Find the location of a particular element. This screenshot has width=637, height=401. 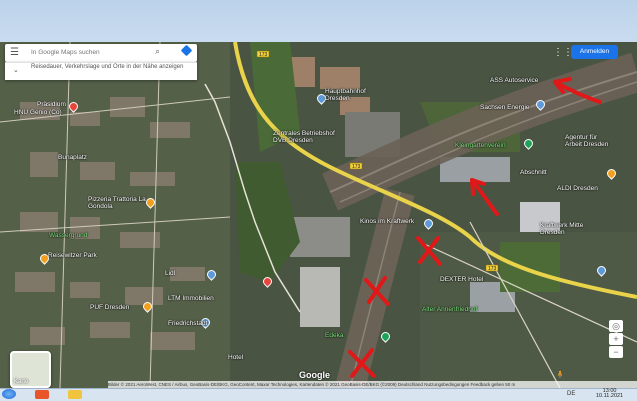

clock-date: 10.11.2021 is located at coordinates (610, 396).